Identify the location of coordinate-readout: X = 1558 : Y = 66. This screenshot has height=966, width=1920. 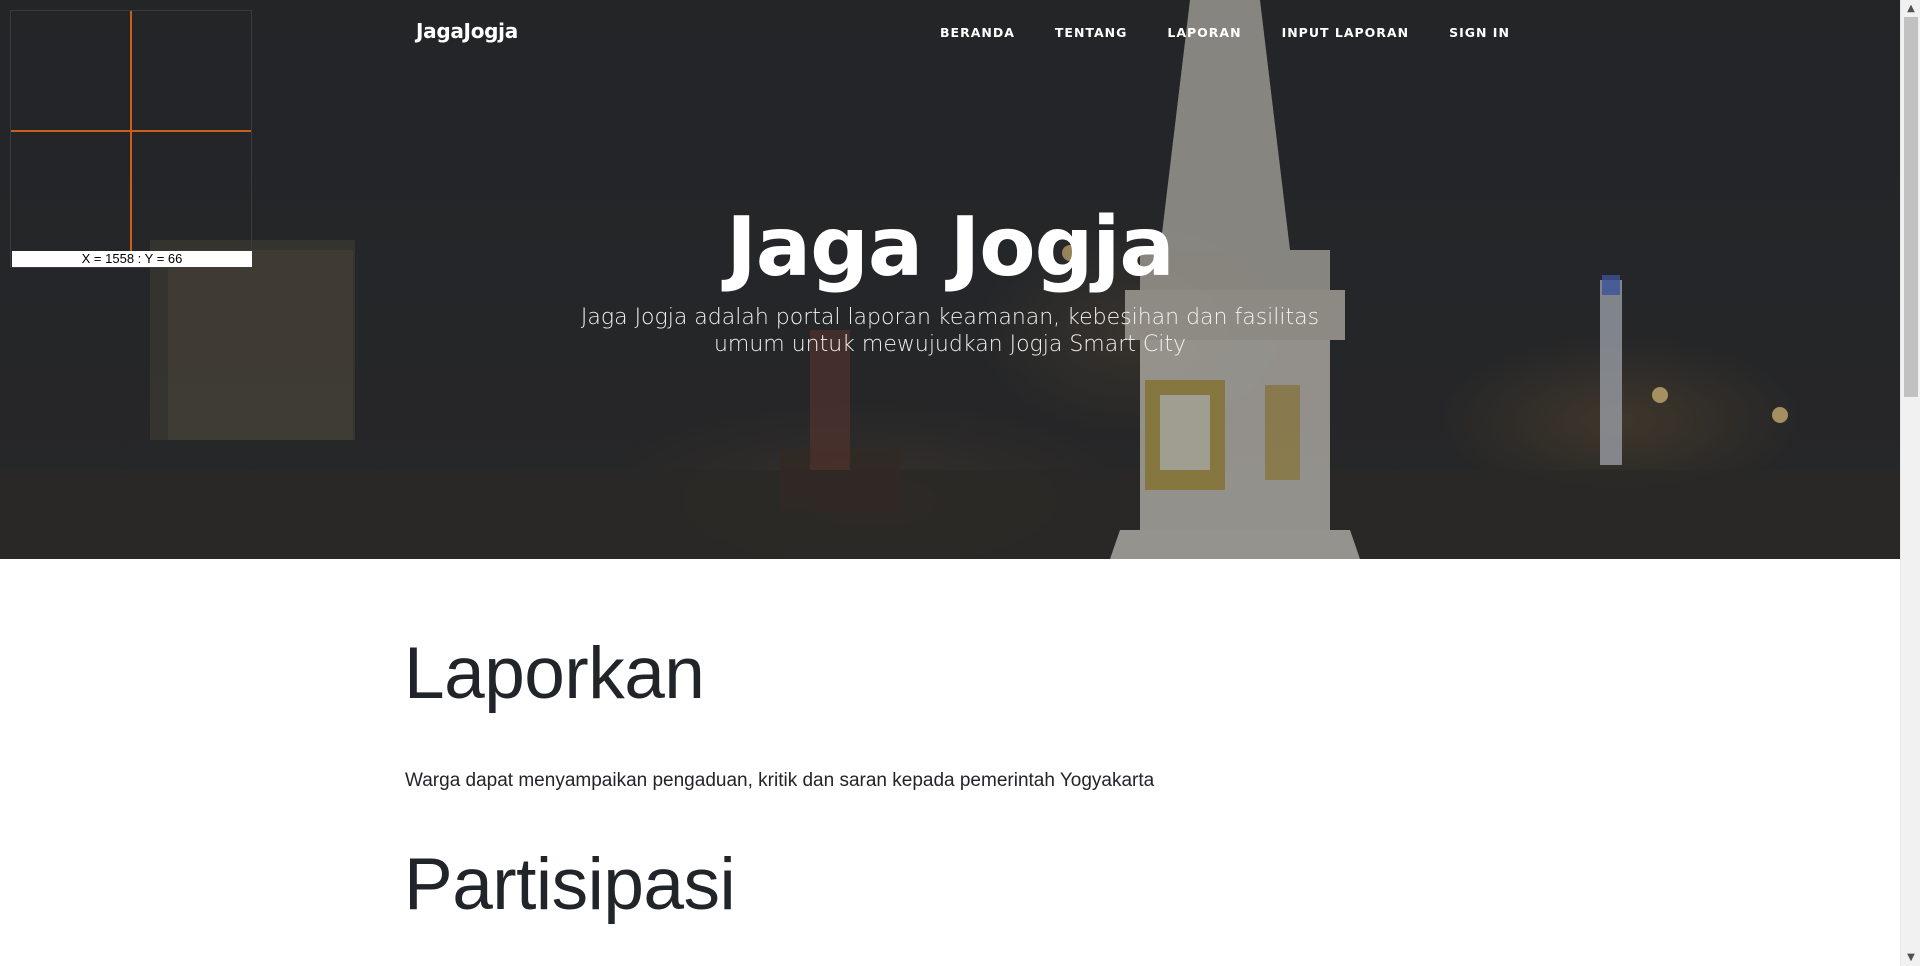
(132, 259).